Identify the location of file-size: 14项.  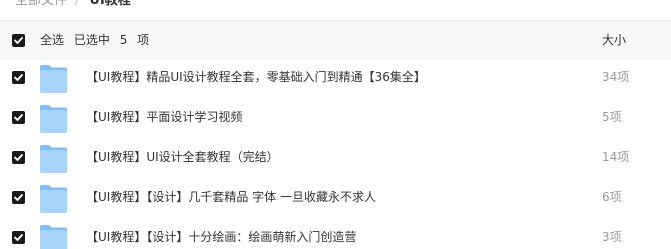
(616, 157).